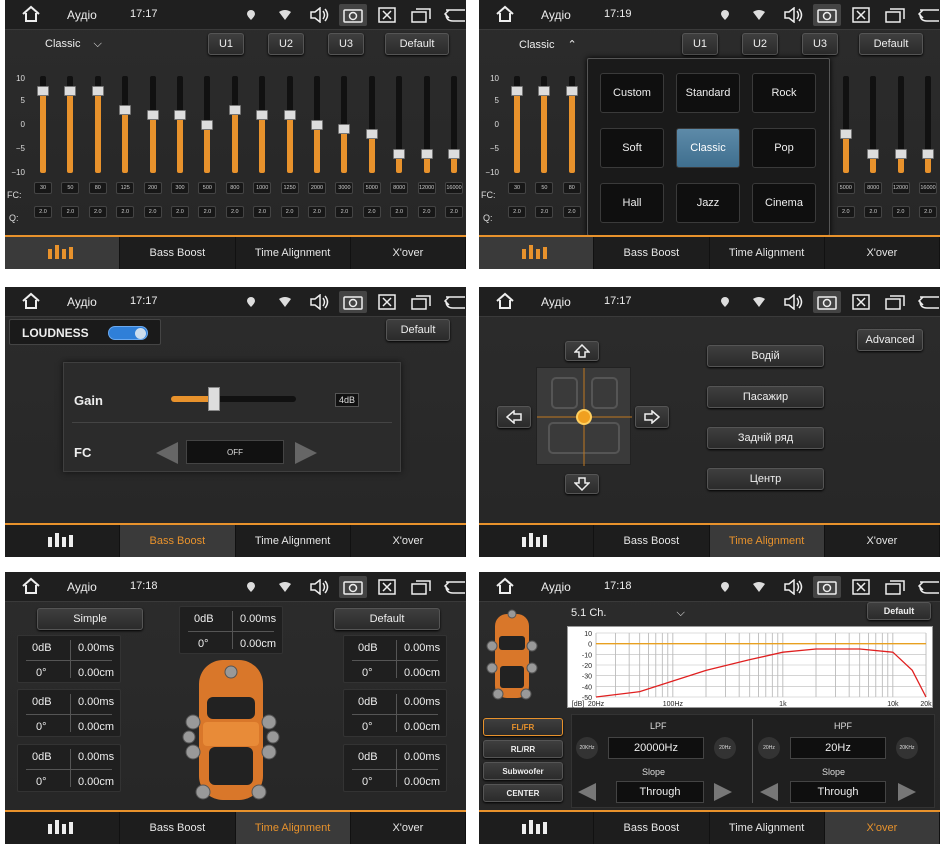 Image resolution: width=941 pixels, height=844 pixels. Describe the element at coordinates (517, 188) in the screenshot. I see `fc-cell: 30` at that location.